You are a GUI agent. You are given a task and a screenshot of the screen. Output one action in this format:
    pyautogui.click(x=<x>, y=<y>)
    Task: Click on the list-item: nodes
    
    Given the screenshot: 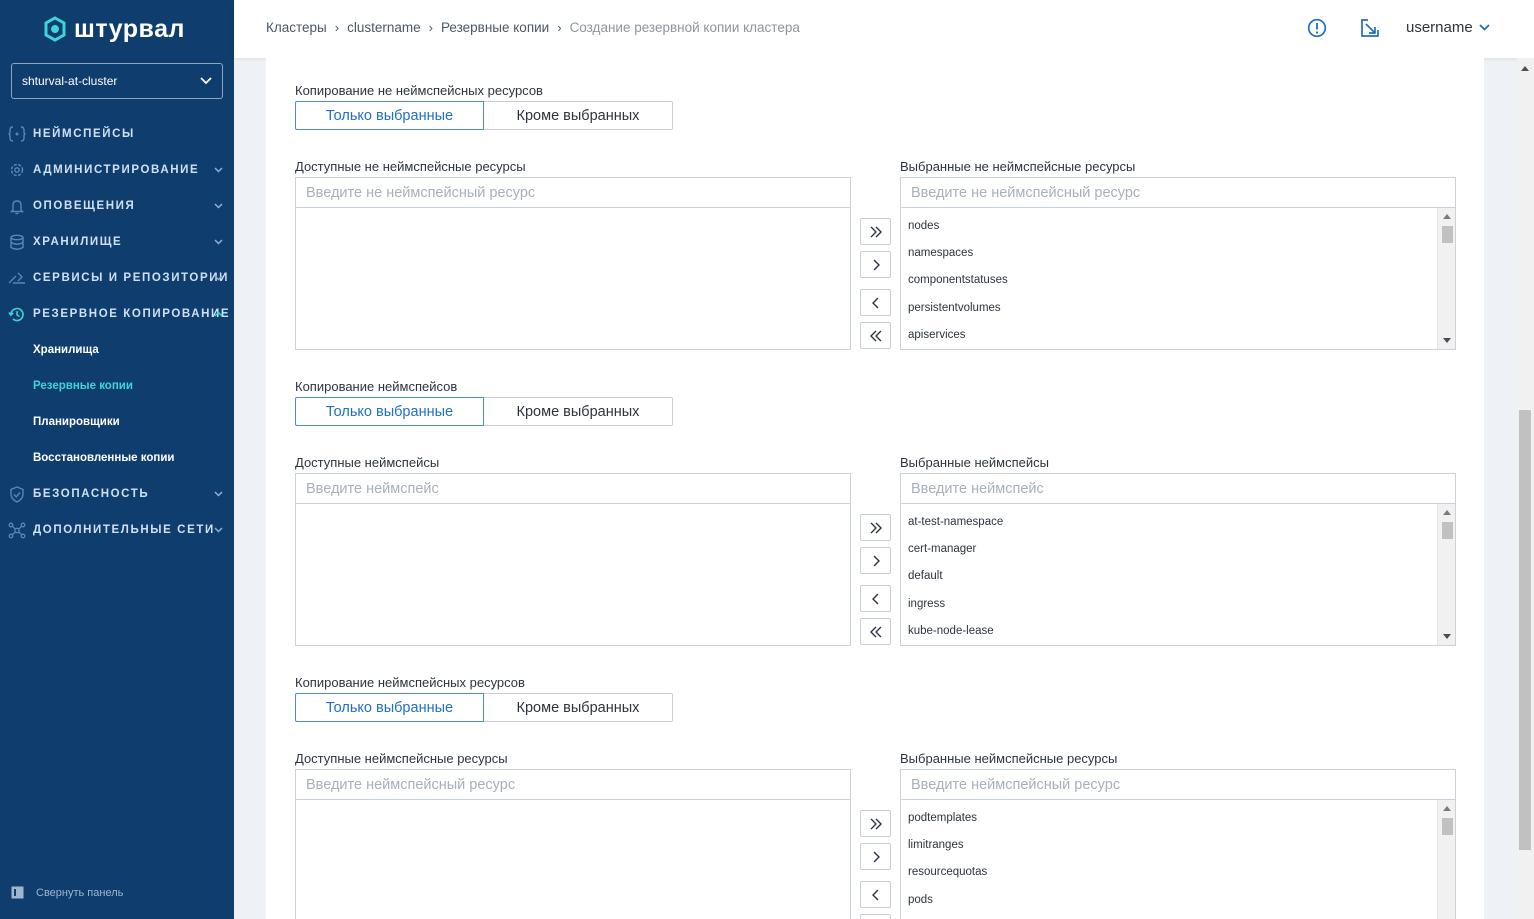 What is the action you would take?
    pyautogui.click(x=1169, y=225)
    